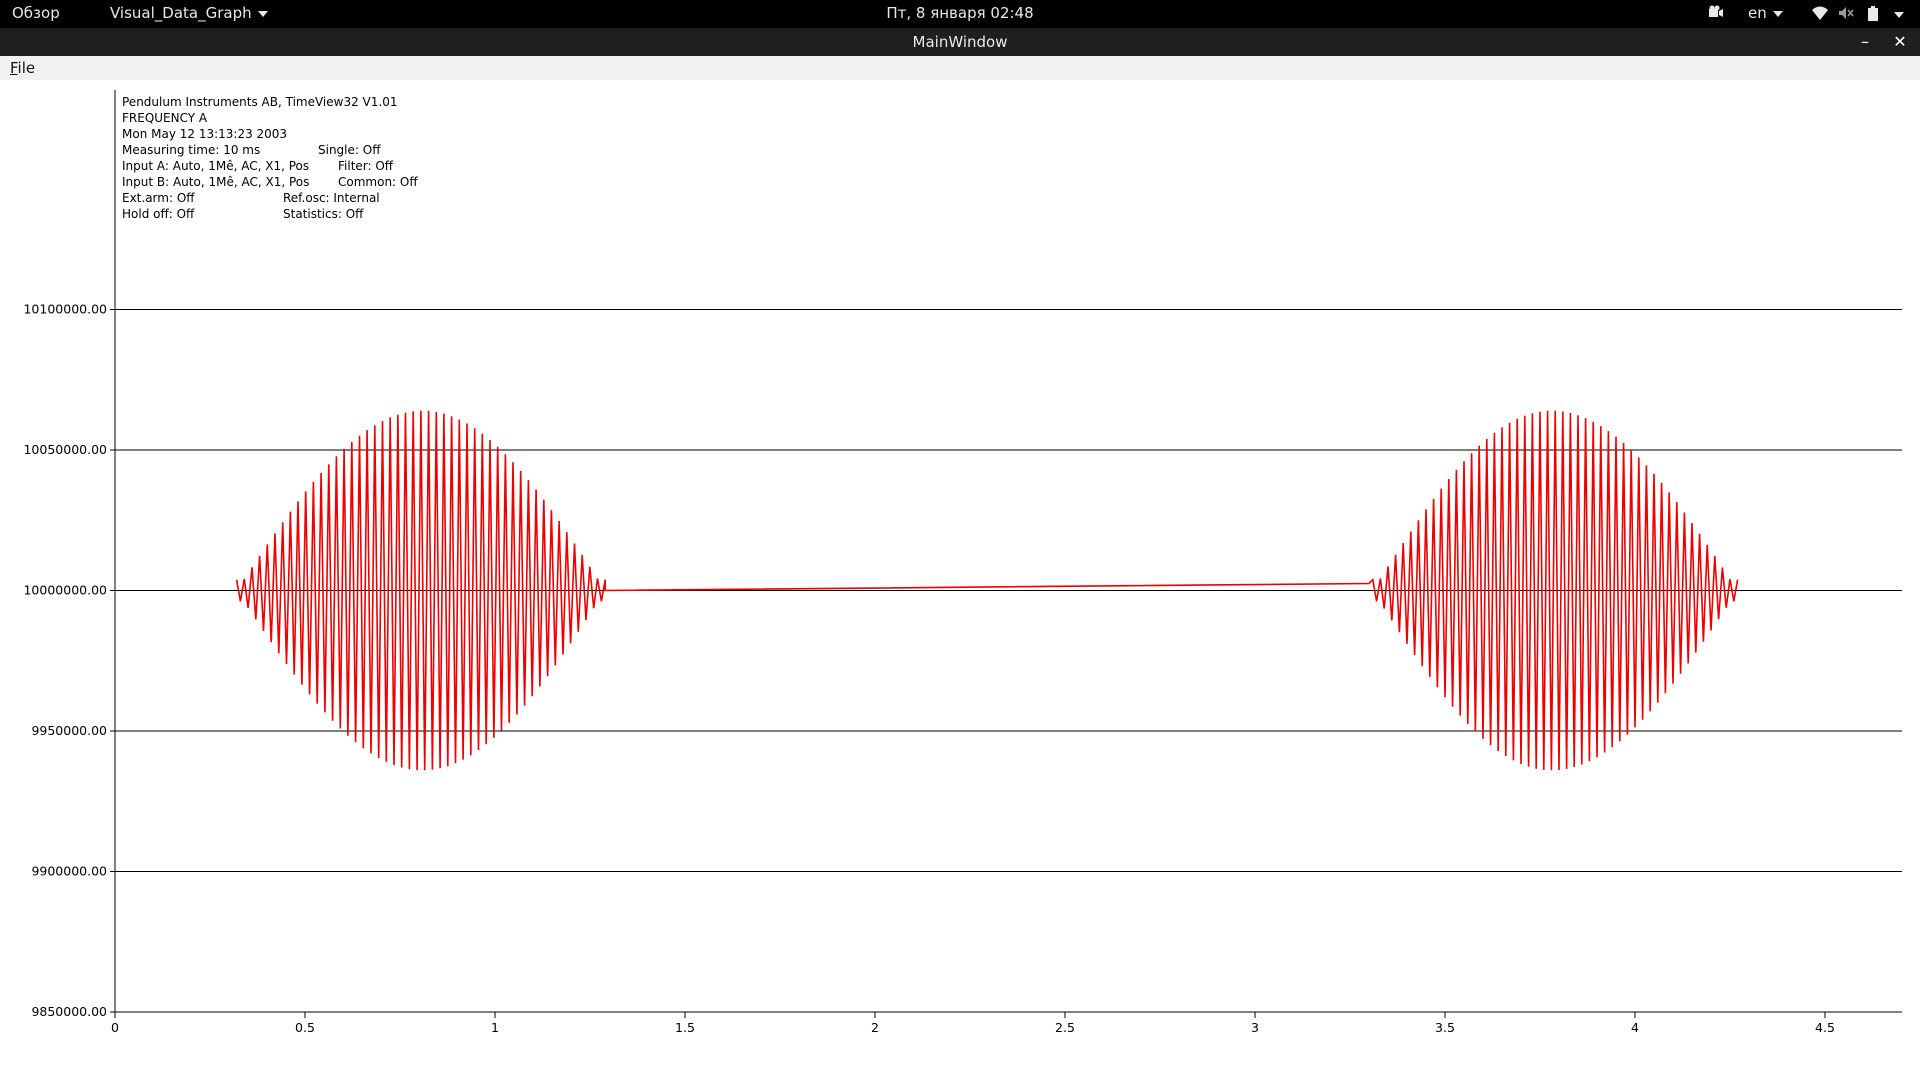  Describe the element at coordinates (378, 182) in the screenshot. I see `info-common: Common: Off` at that location.